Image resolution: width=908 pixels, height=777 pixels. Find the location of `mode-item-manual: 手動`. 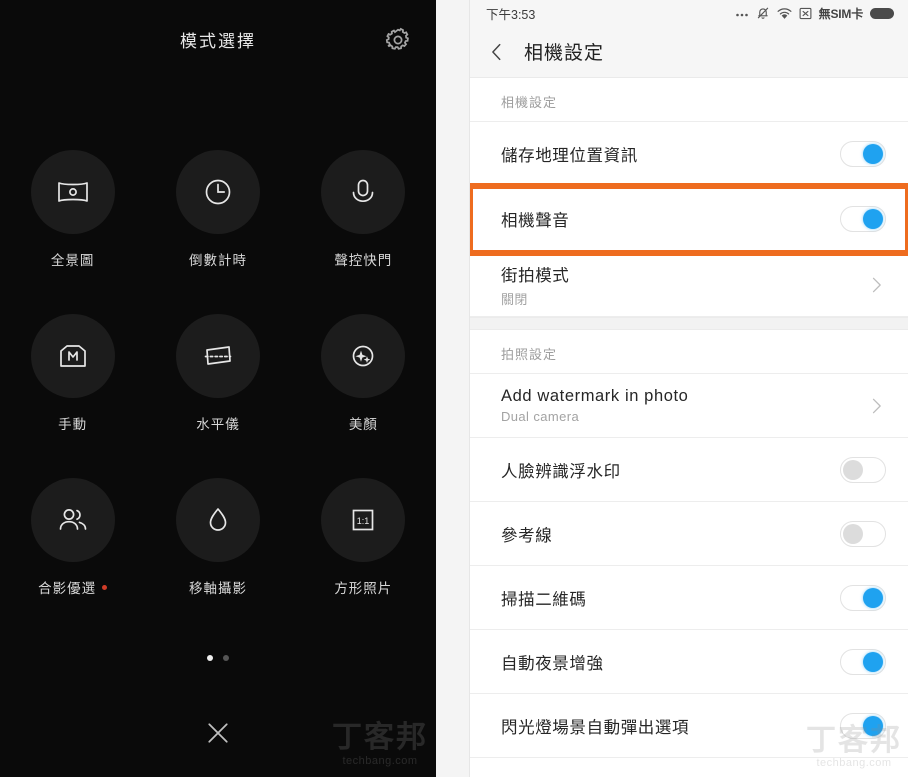

mode-item-manual: 手動 is located at coordinates (72, 373).